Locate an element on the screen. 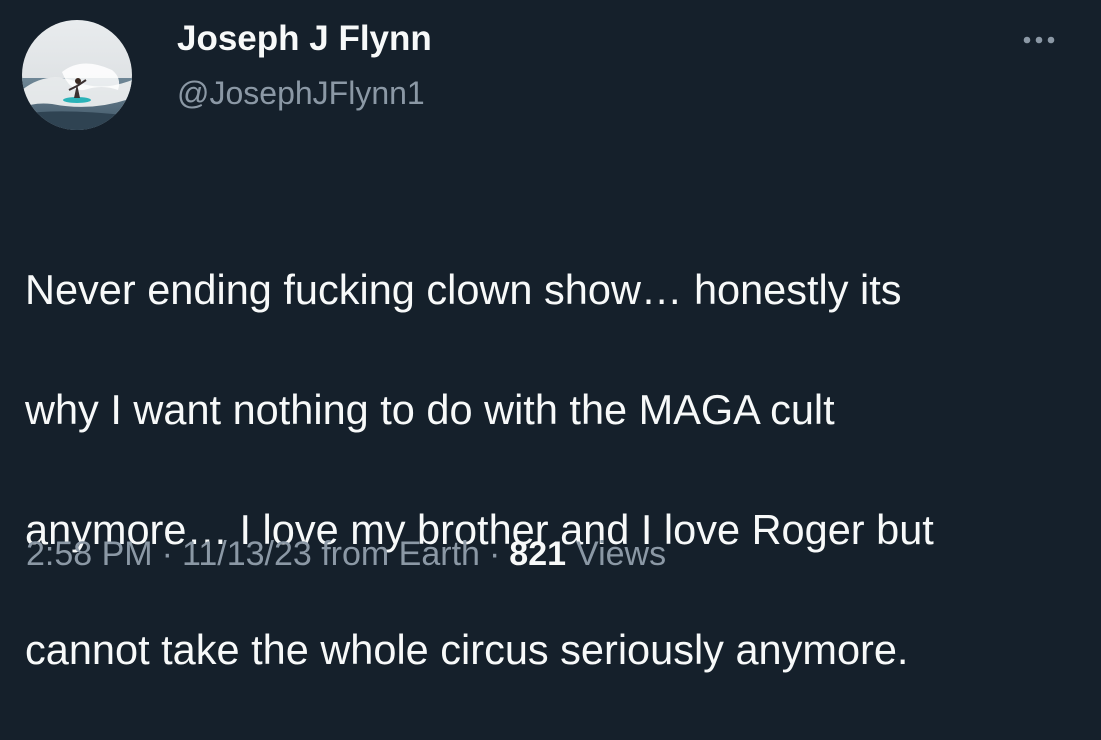 This screenshot has width=1101, height=740. tweet-metadata: 2:58 PM · 11/13/23 from Earth · 821 Views is located at coordinates (346, 554).